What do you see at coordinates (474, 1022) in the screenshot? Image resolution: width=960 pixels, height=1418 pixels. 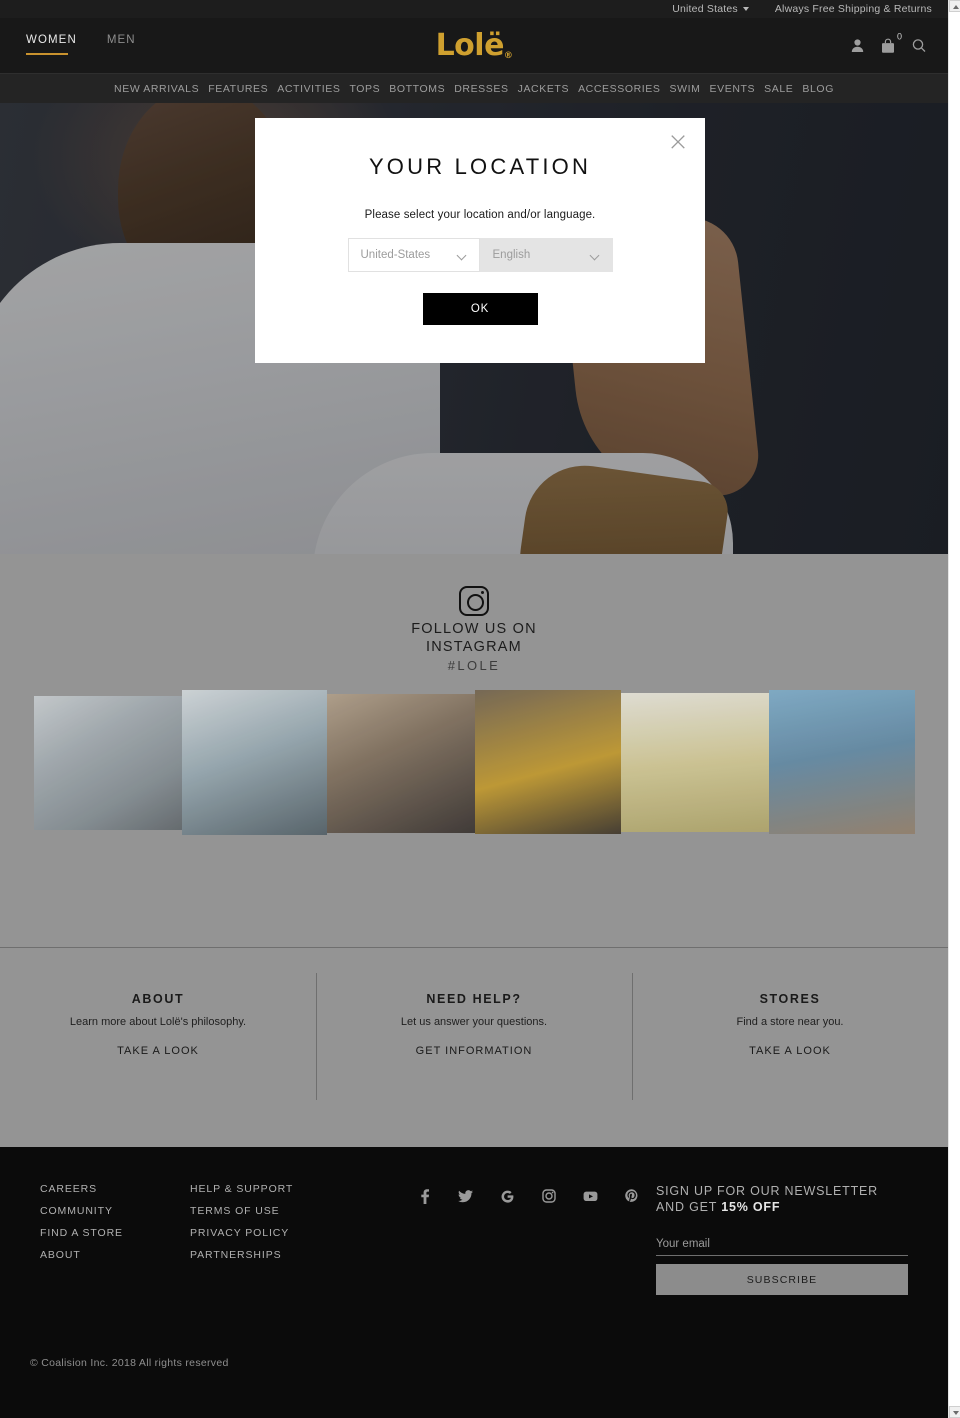 I see `info-description: Let us answer your questions.` at bounding box center [474, 1022].